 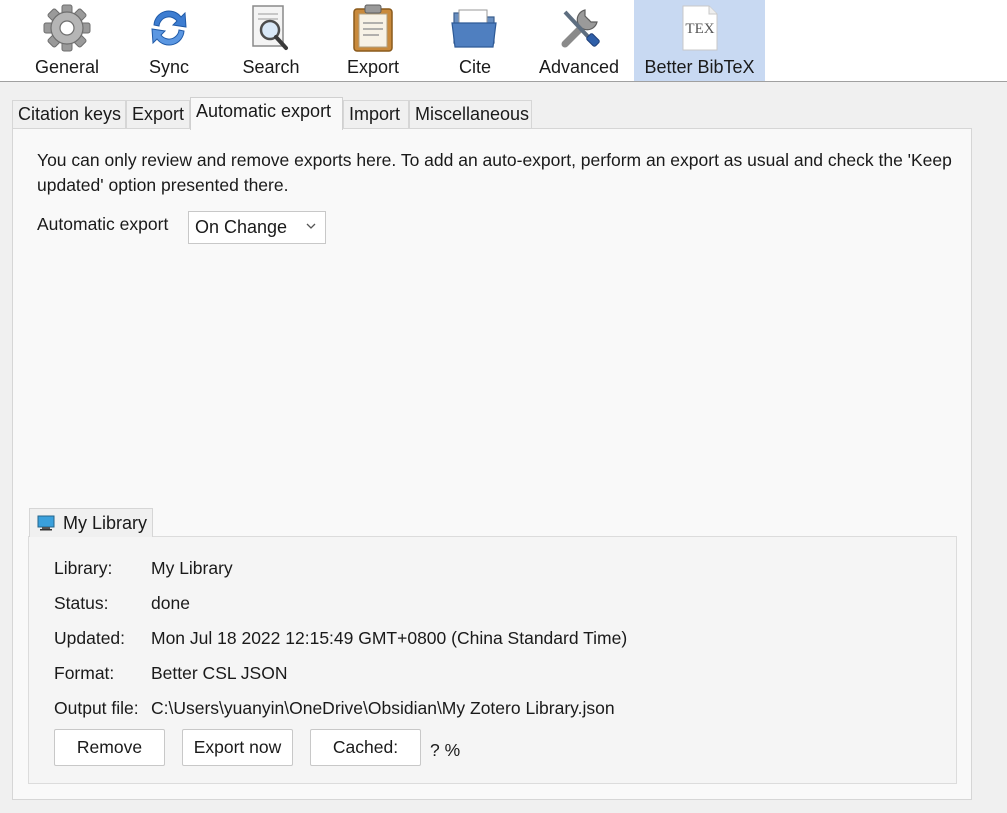 I want to click on toolbar-general: General, so click(x=67, y=40).